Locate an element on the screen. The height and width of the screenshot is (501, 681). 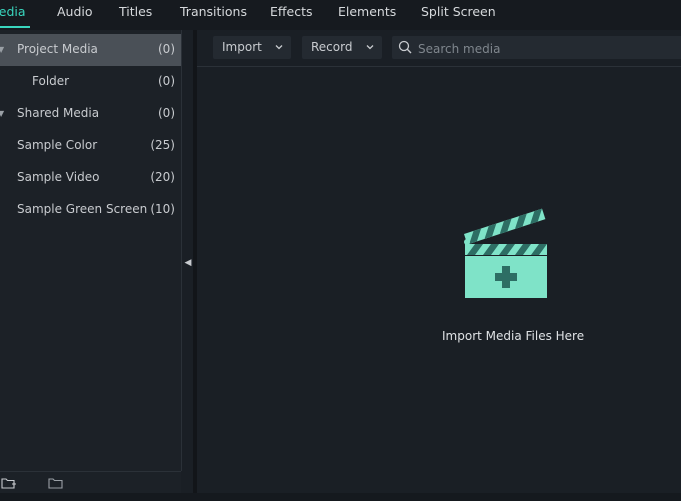
tab-elements: Elements is located at coordinates (367, 11).